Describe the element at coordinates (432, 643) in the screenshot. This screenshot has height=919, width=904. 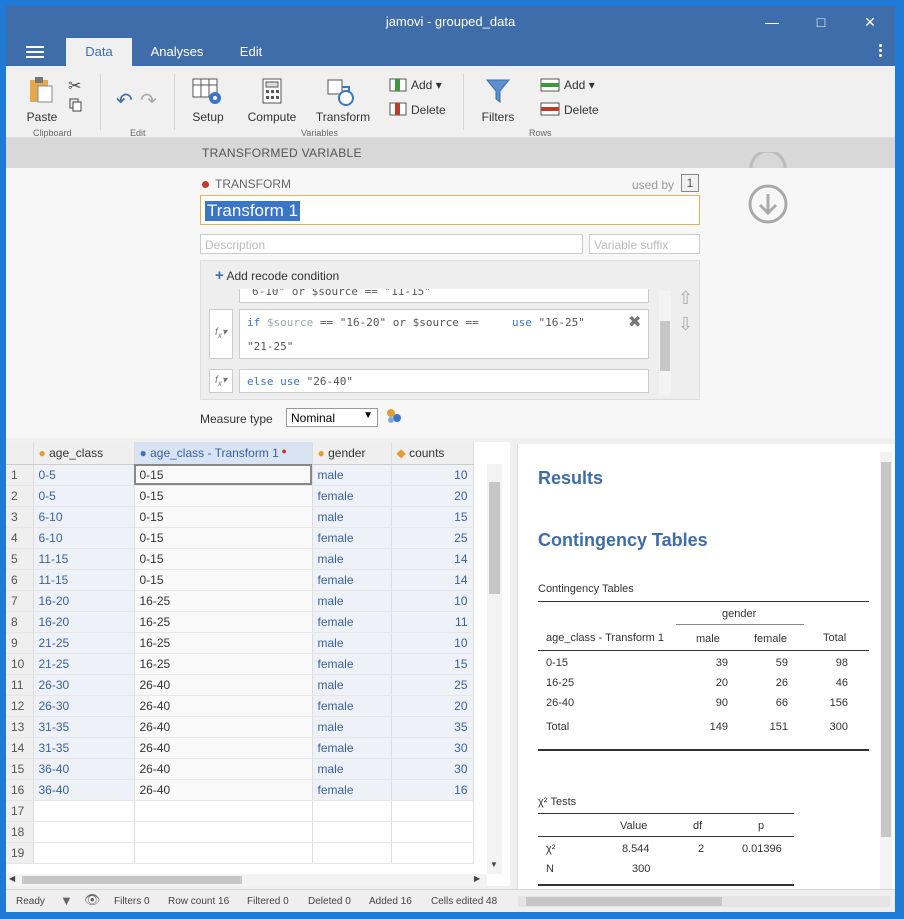
I see `table-cell: 10` at that location.